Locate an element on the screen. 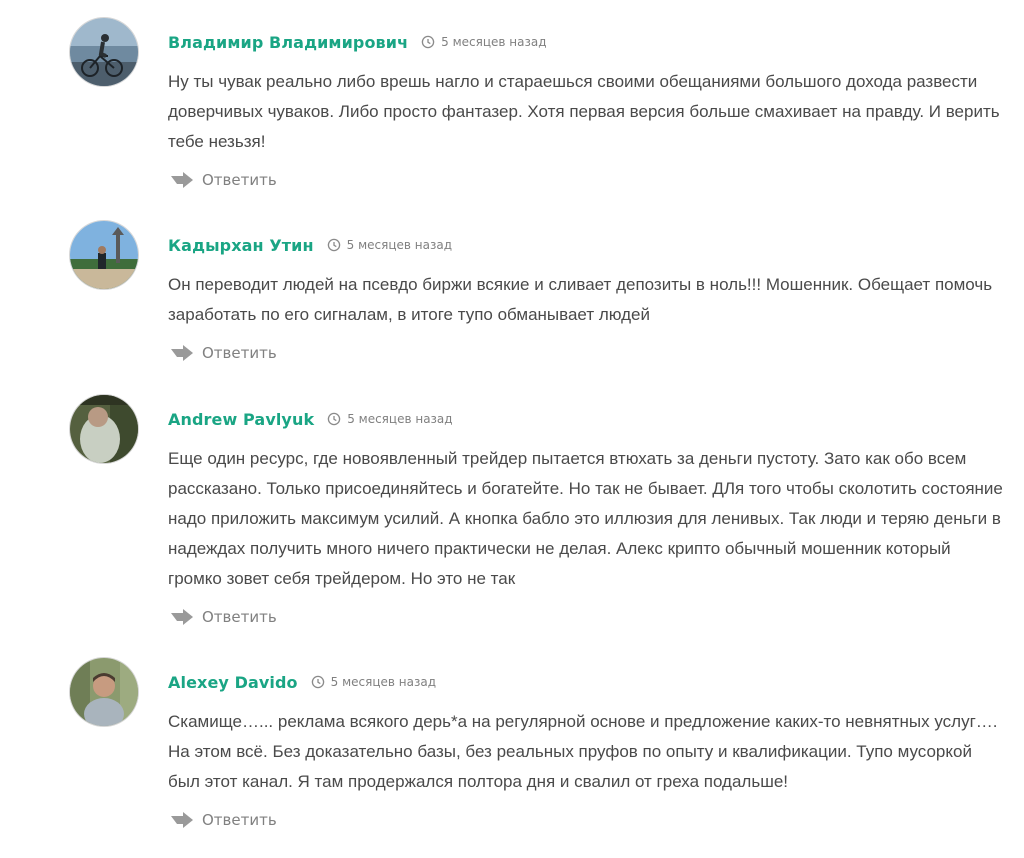  comment-meta: Кадырхан Утин 5 месяцев назад is located at coordinates (310, 245).